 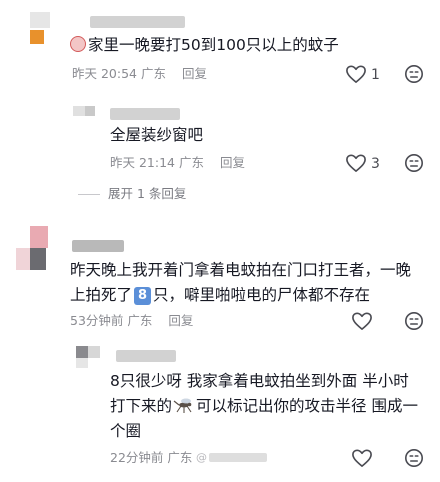 What do you see at coordinates (157, 135) in the screenshot?
I see `comment-2-text: 全屋装纱窗吧` at bounding box center [157, 135].